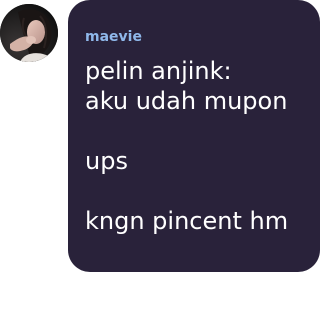  Describe the element at coordinates (158, 71) in the screenshot. I see `message-line: pelin anjink:` at that location.